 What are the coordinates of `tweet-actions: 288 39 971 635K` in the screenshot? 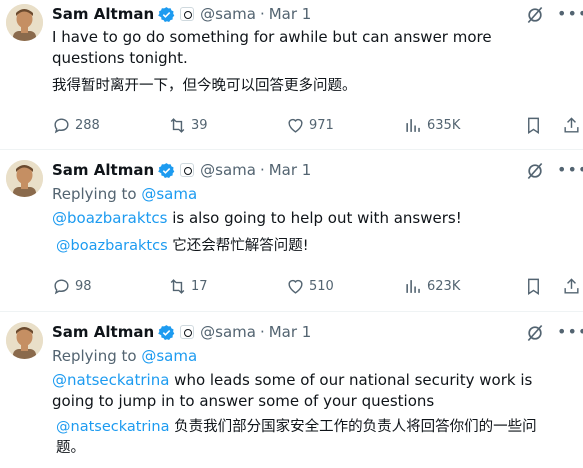 It's located at (315, 126).